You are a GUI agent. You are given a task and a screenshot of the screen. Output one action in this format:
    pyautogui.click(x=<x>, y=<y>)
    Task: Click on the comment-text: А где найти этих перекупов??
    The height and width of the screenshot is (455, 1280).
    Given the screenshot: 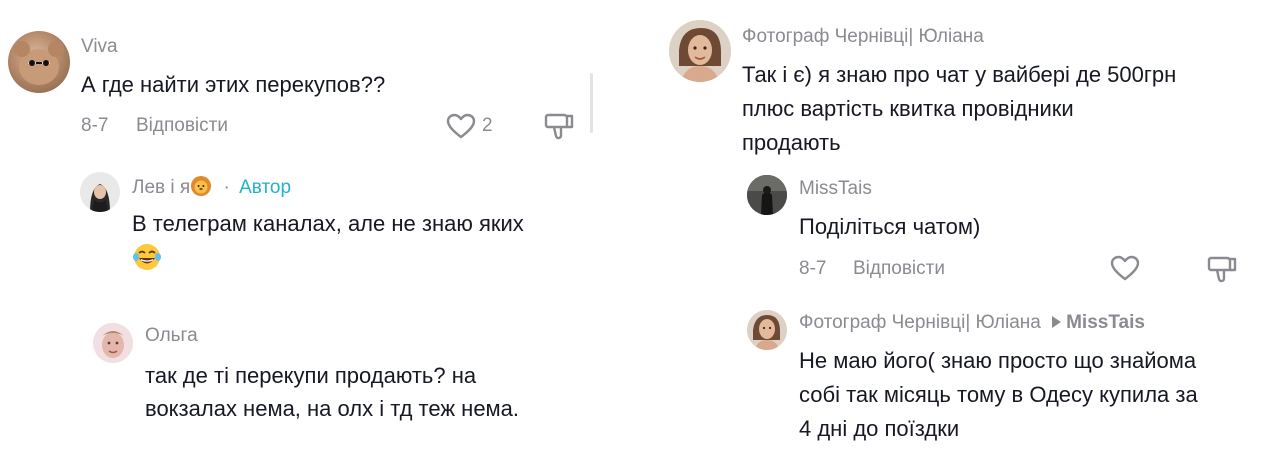 What is the action you would take?
    pyautogui.click(x=233, y=84)
    